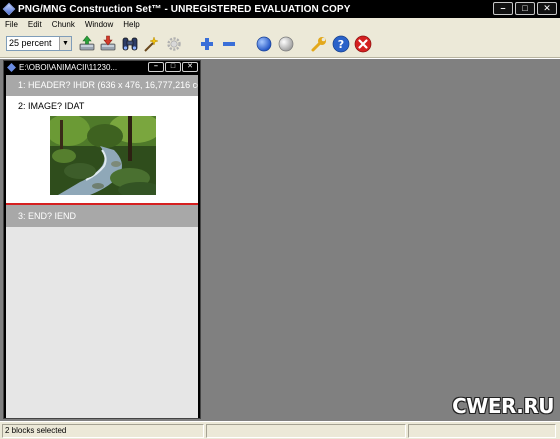  I want to click on magic-wand-icon, so click(151, 44).